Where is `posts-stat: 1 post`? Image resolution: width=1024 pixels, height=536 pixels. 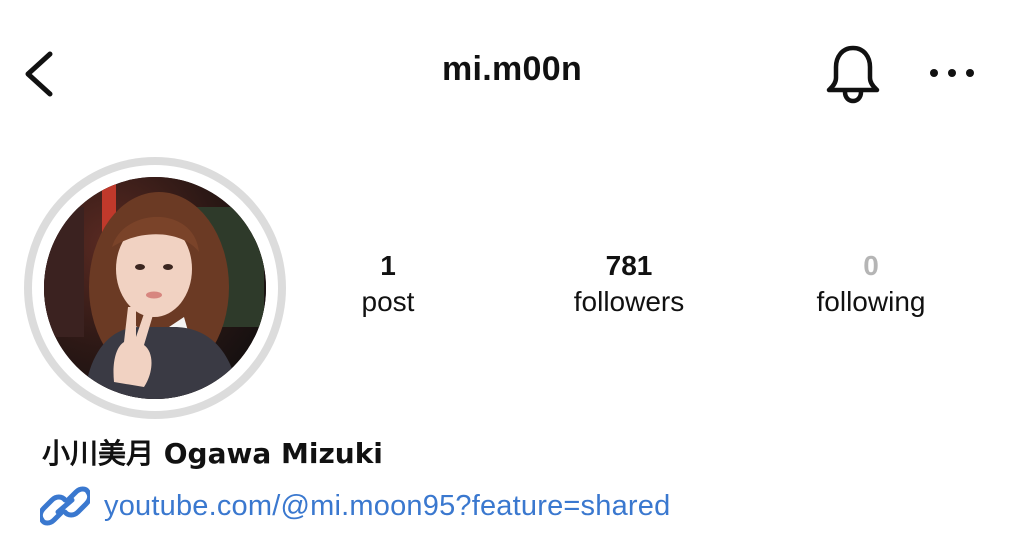
posts-stat: 1 post is located at coordinates (388, 286).